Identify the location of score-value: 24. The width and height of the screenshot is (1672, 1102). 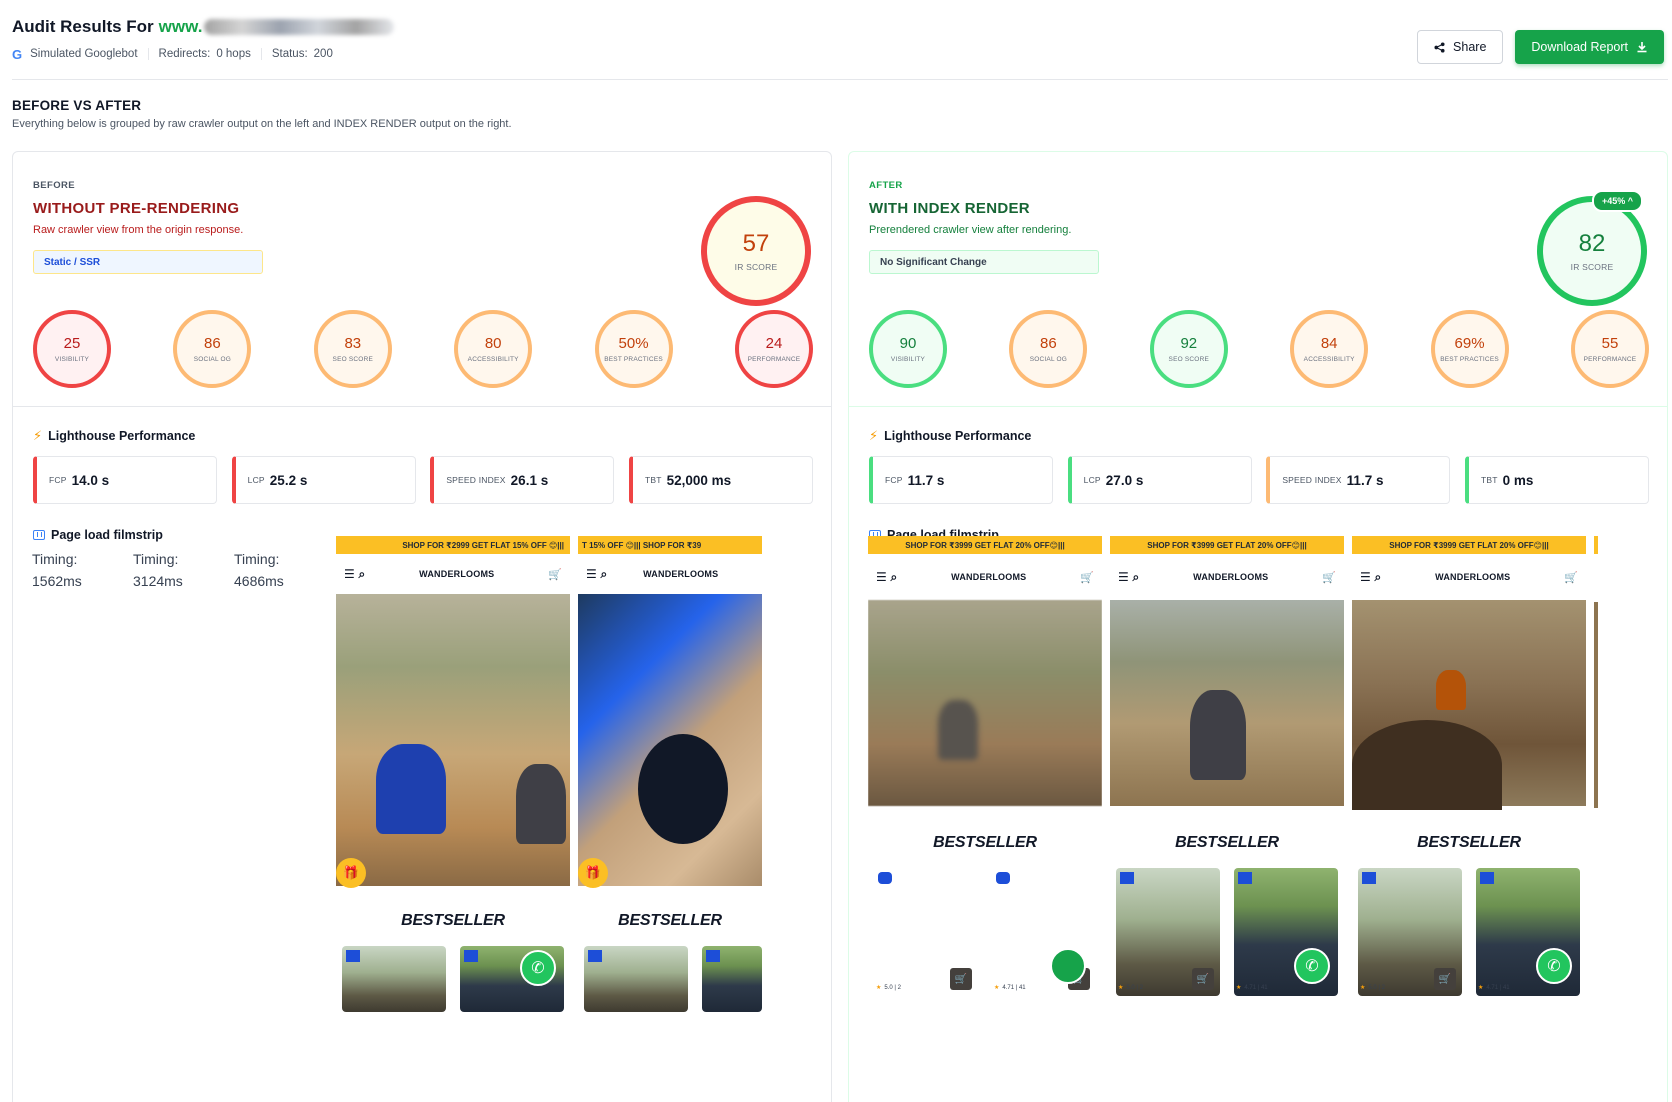
(774, 343).